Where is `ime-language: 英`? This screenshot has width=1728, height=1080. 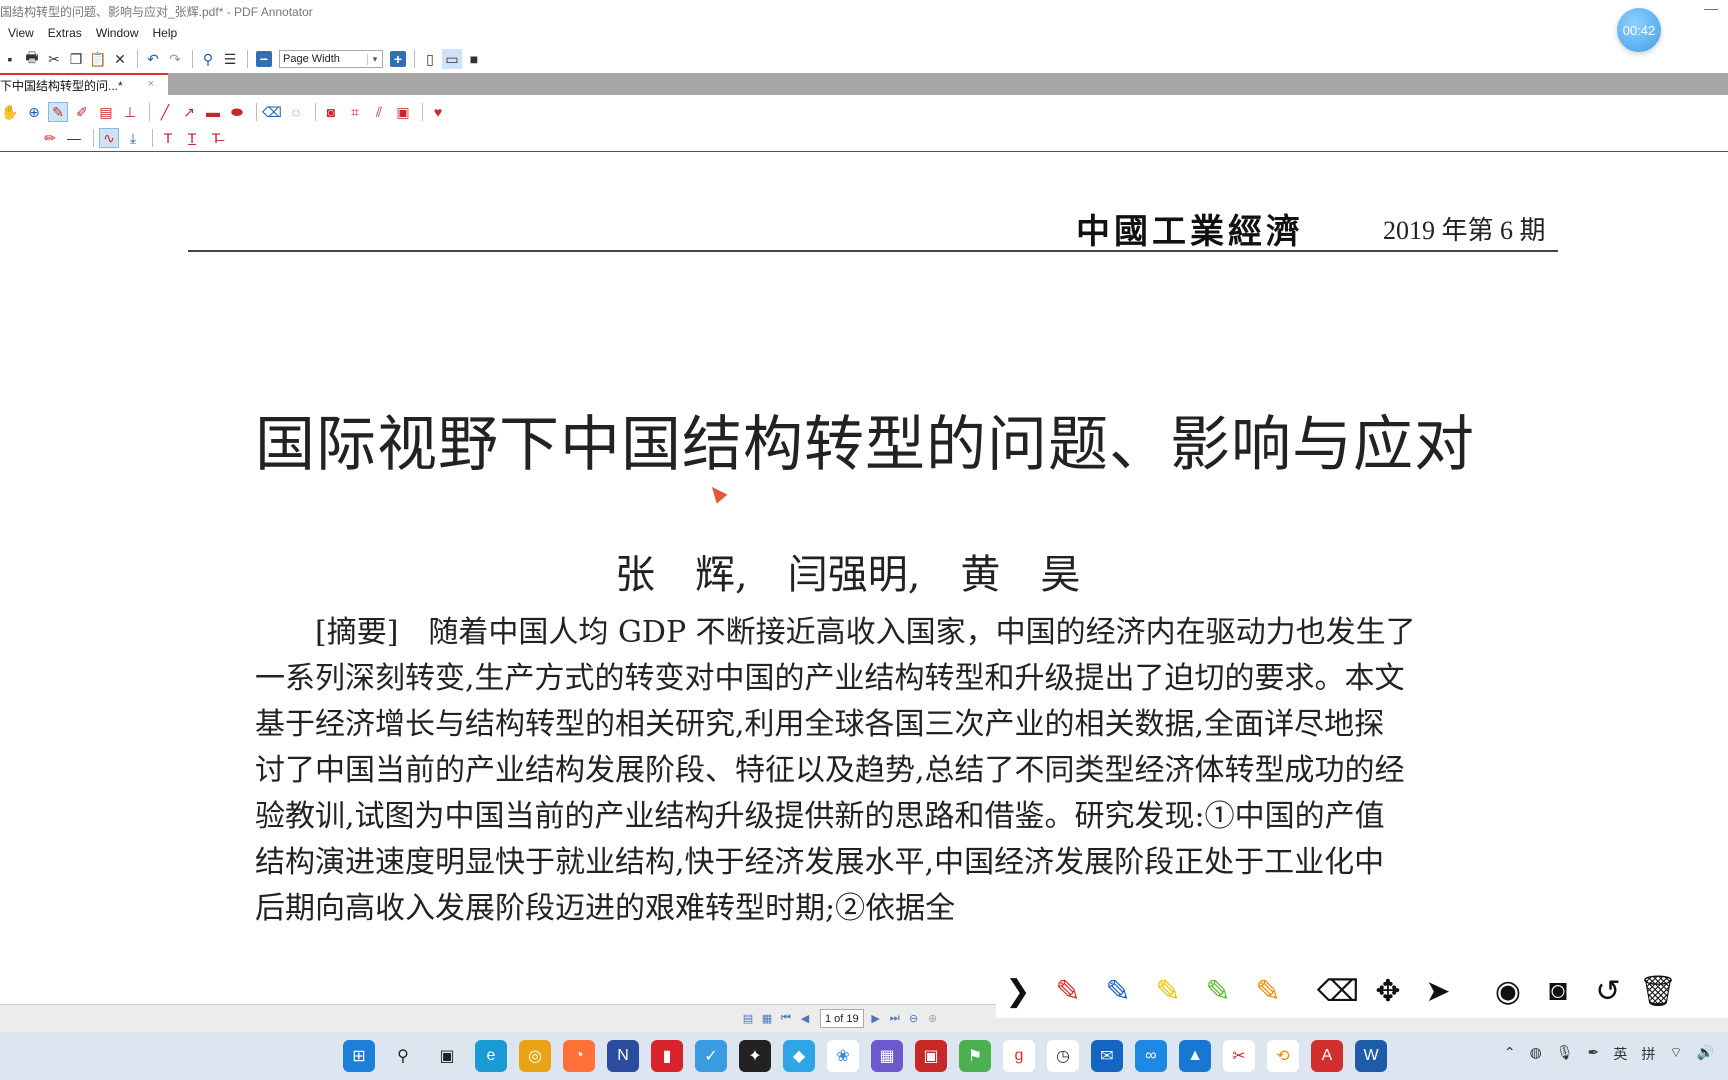 ime-language: 英 is located at coordinates (1620, 1054).